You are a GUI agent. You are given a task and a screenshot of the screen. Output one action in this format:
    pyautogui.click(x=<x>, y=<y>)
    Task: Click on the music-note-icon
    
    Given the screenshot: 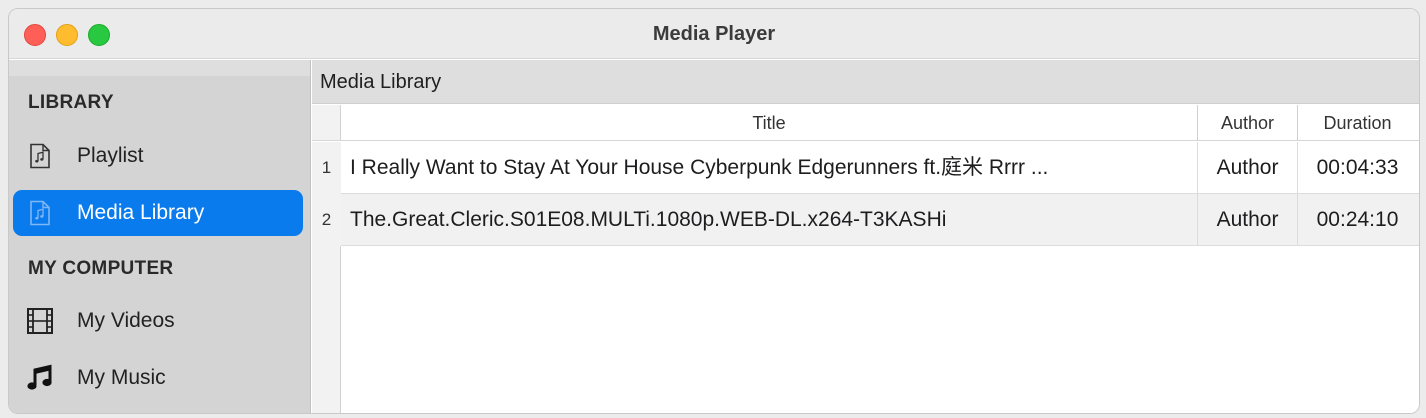 What is the action you would take?
    pyautogui.click(x=40, y=378)
    